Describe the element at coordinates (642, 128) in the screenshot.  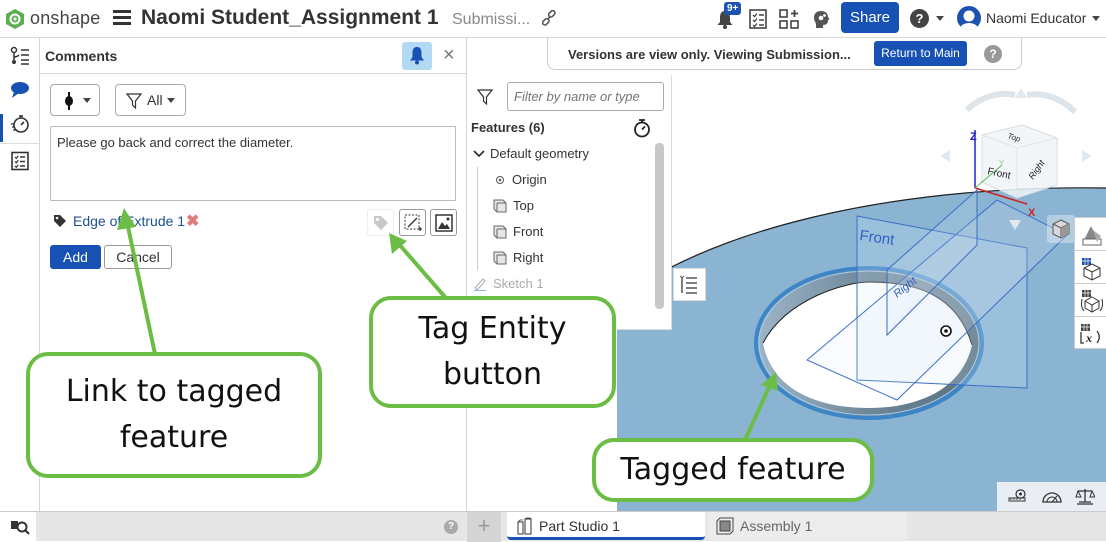
I see `rollback-stopwatch-icon` at that location.